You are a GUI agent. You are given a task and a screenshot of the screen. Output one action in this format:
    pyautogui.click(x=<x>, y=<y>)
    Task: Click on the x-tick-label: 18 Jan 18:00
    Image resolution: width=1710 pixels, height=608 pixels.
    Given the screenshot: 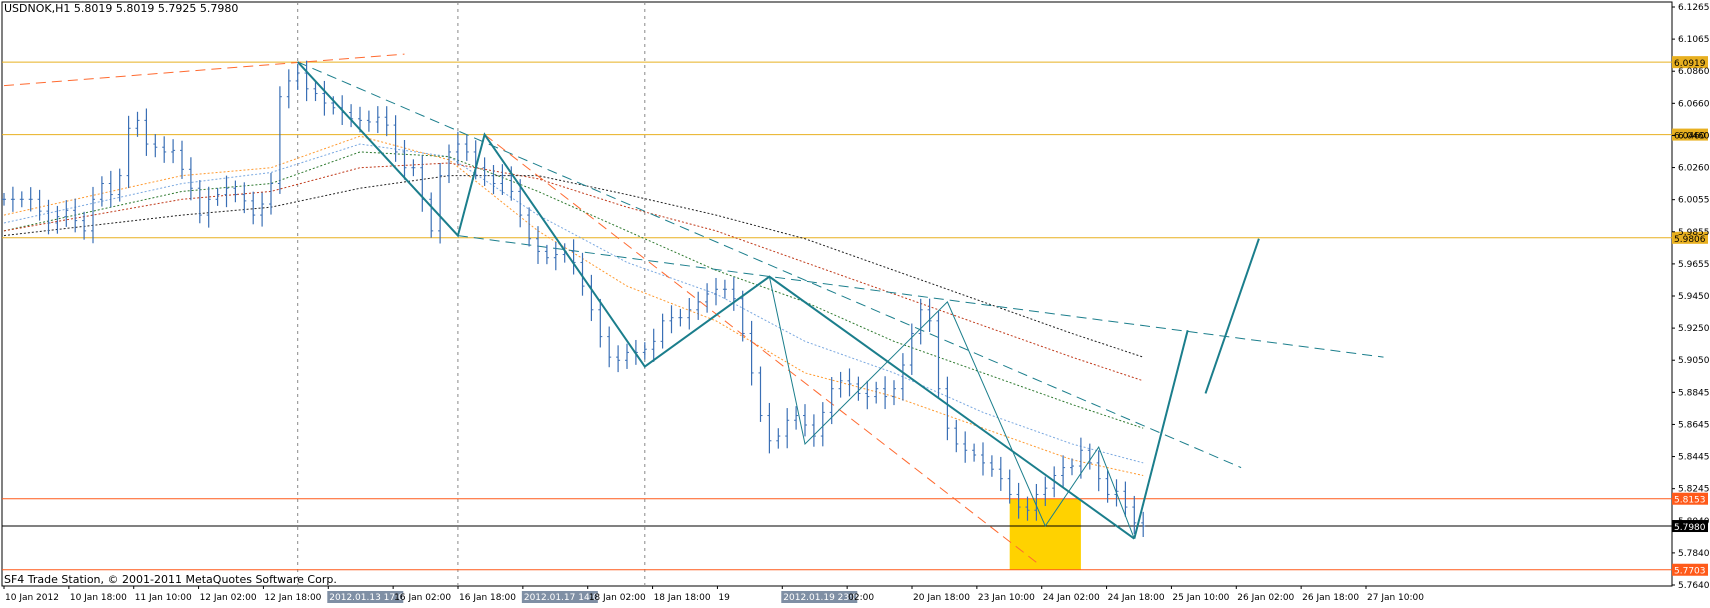 What is the action you would take?
    pyautogui.click(x=682, y=598)
    